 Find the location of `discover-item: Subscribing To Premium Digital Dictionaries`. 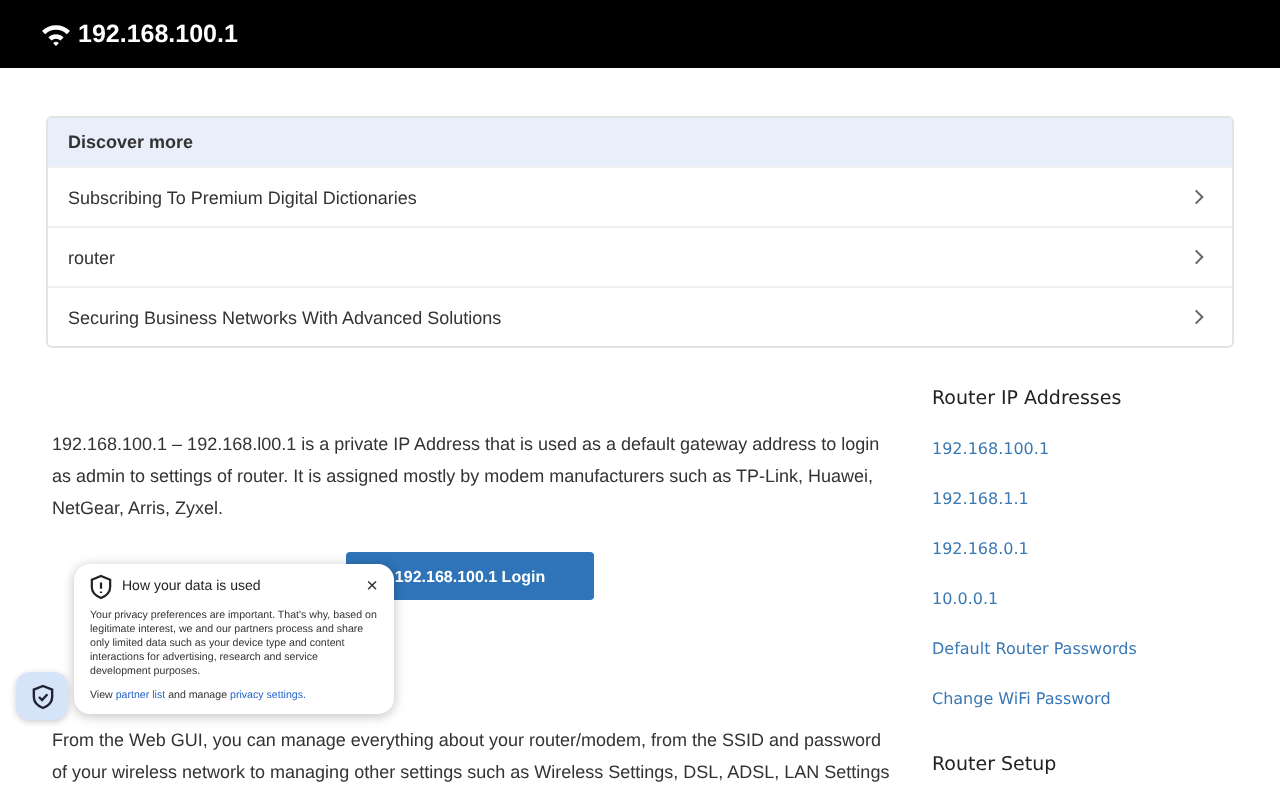

discover-item: Subscribing To Premium Digital Dictionaries is located at coordinates (640, 196).